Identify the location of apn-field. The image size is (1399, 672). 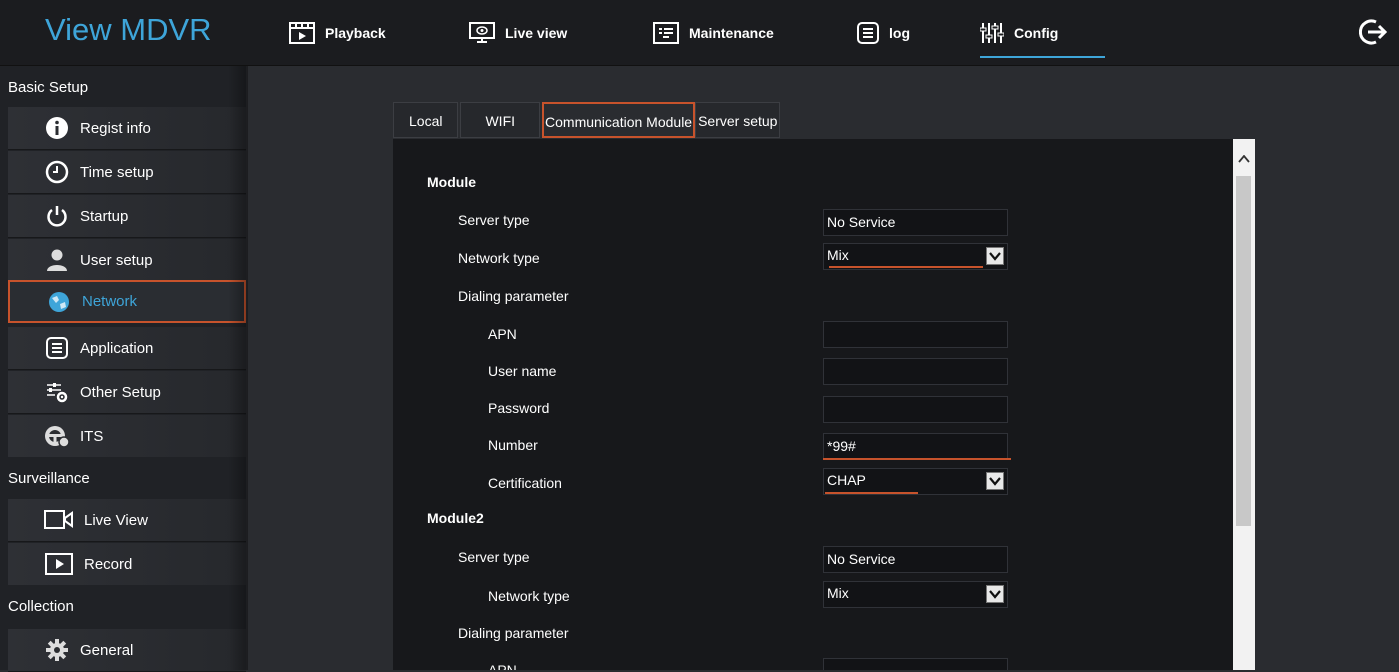
(915, 334).